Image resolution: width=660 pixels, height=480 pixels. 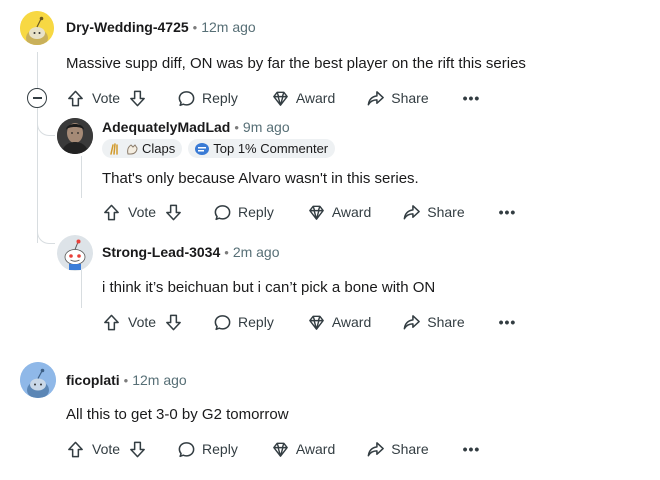 What do you see at coordinates (166, 127) in the screenshot?
I see `username: AdequatelyMadLad` at bounding box center [166, 127].